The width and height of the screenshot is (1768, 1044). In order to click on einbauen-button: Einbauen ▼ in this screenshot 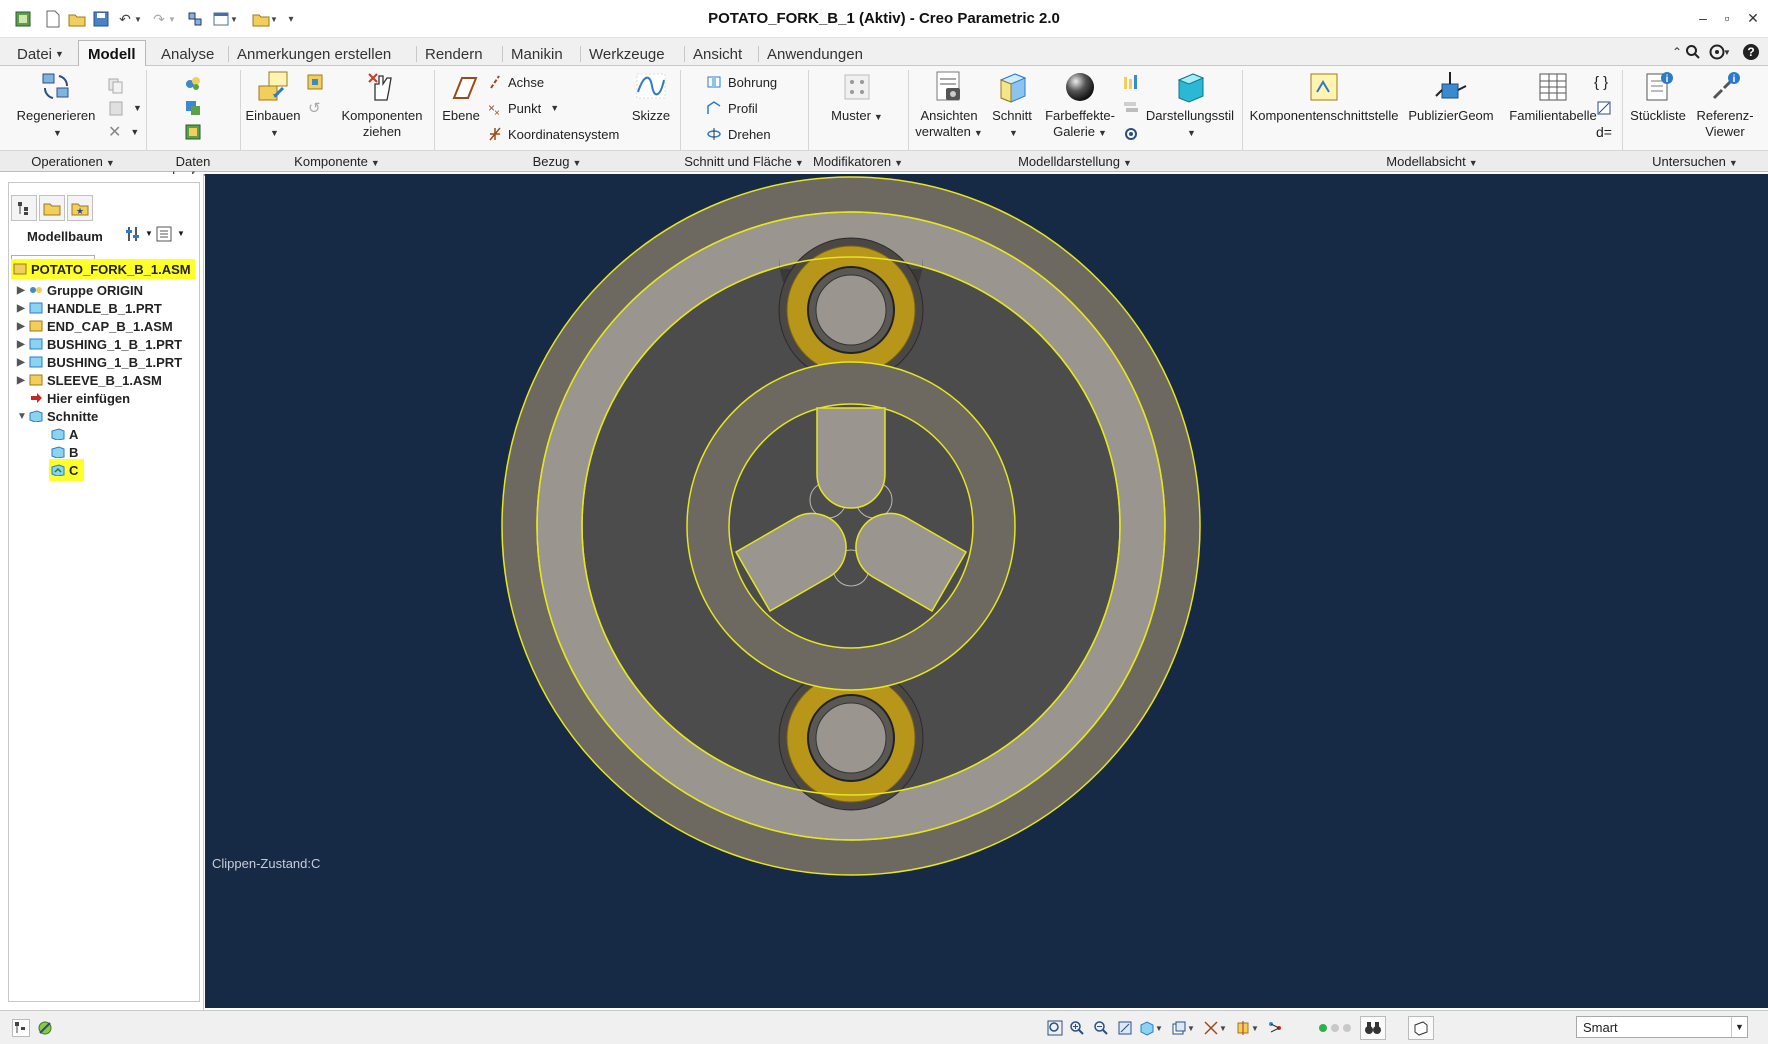, I will do `click(273, 105)`.